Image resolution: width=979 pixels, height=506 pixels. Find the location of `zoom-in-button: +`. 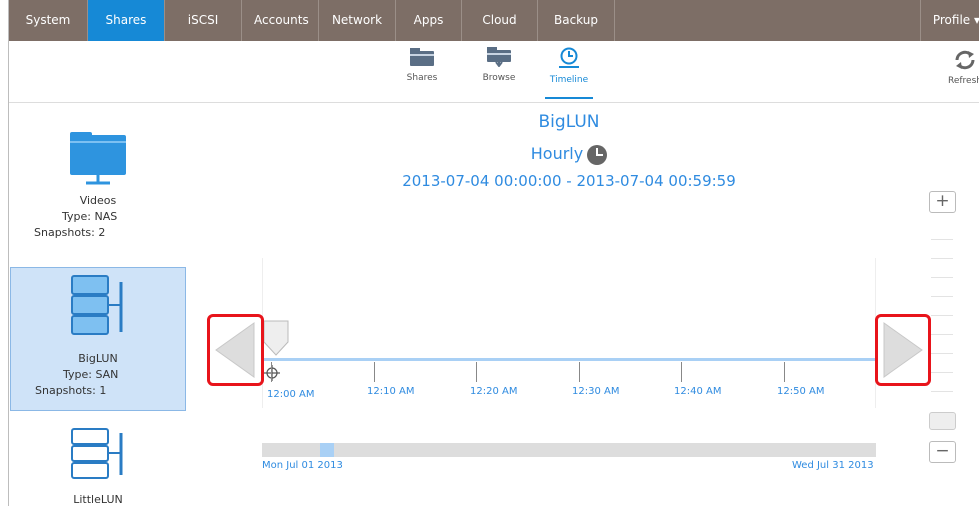

zoom-in-button: + is located at coordinates (942, 202).